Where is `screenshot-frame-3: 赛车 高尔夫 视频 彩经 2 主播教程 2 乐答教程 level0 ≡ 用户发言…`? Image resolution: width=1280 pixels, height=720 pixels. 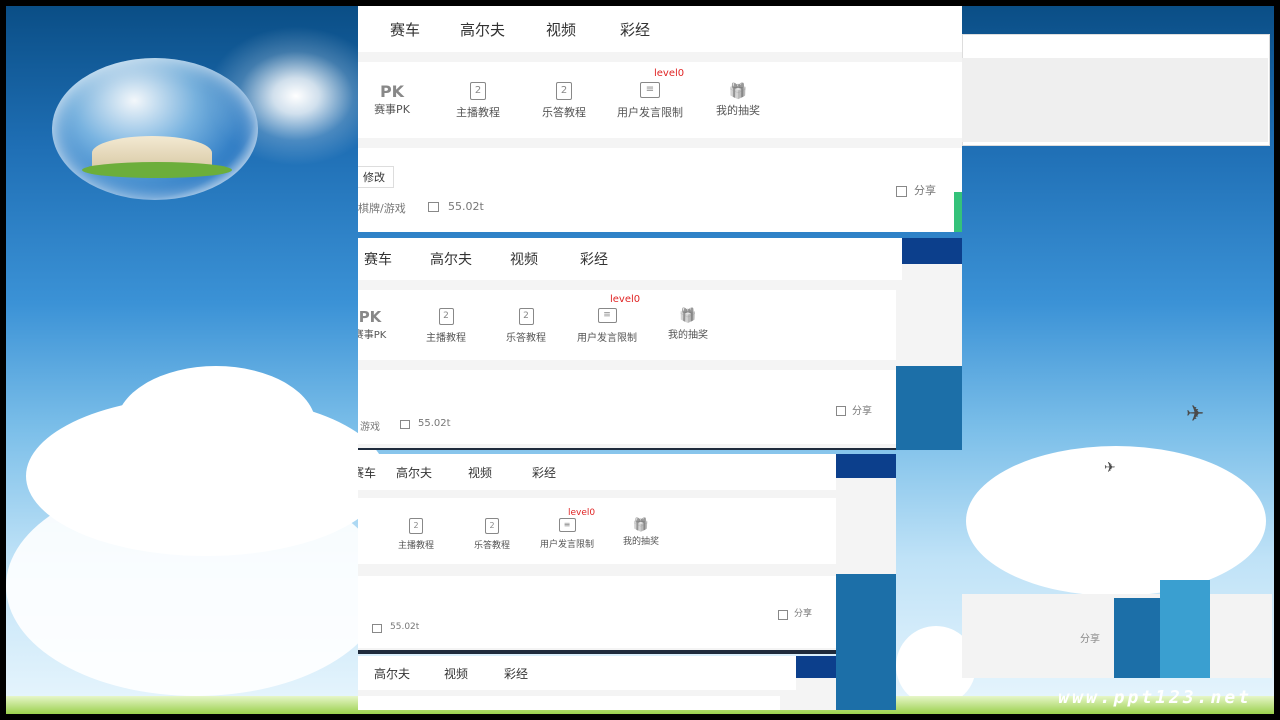 screenshot-frame-3: 赛车 高尔夫 视频 彩经 2 主播教程 2 乐答教程 level0 ≡ 用户发言… is located at coordinates (627, 554).